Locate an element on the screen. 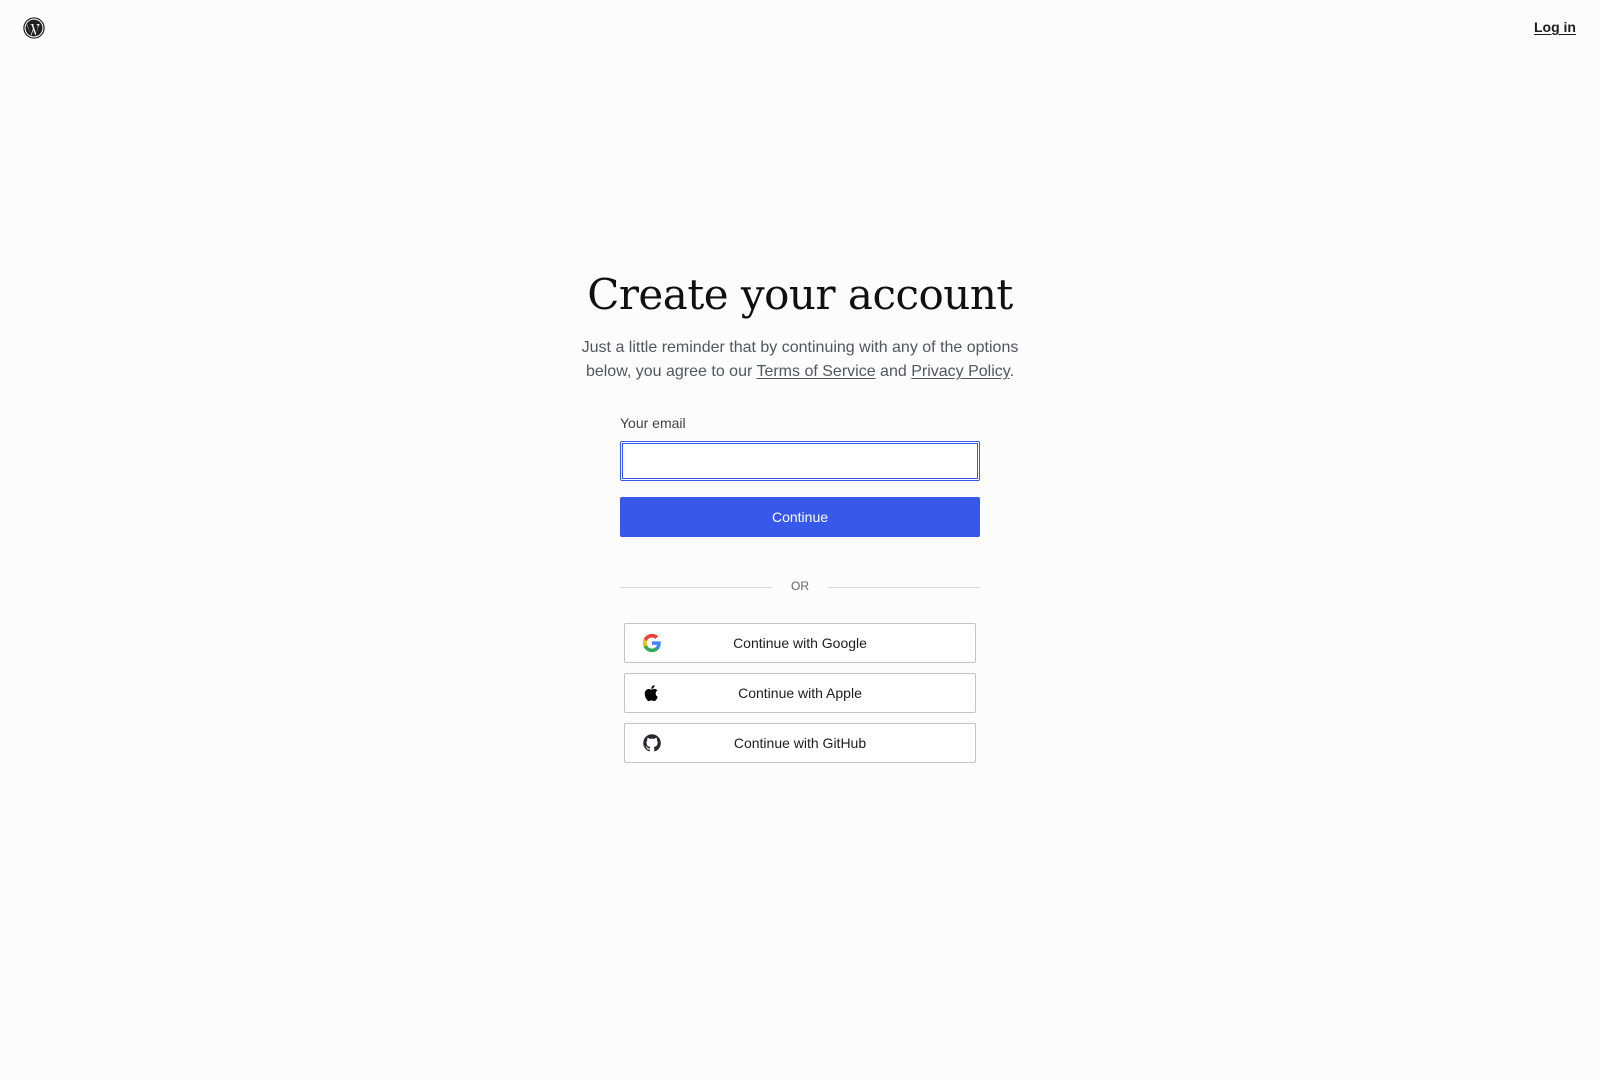 This screenshot has height=1080, width=1600. terms-of-service-link: Terms of Service is located at coordinates (815, 371).